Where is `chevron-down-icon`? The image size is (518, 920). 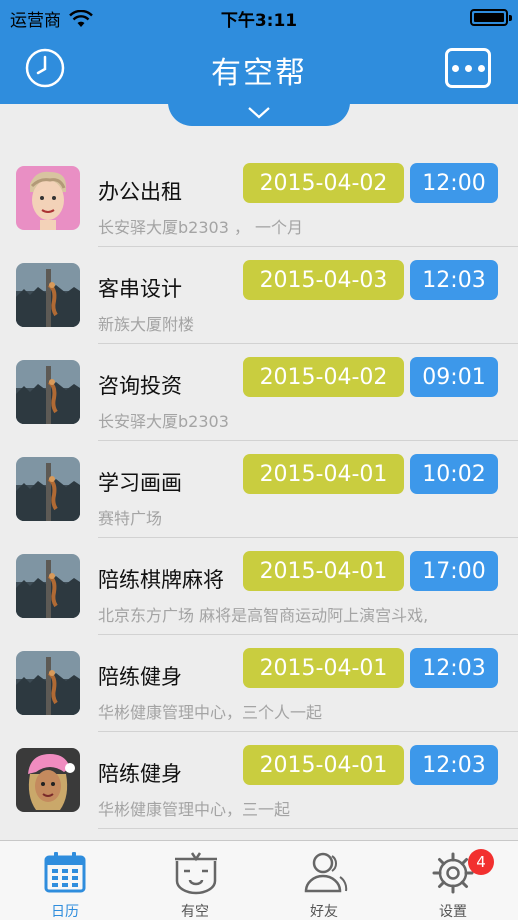 chevron-down-icon is located at coordinates (259, 113).